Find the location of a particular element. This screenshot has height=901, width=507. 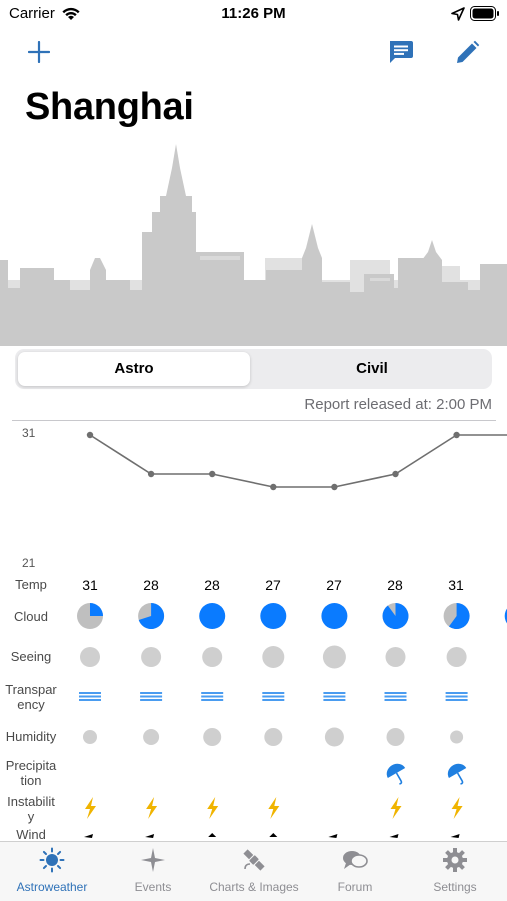

location-arrow-icon is located at coordinates (458, 14).